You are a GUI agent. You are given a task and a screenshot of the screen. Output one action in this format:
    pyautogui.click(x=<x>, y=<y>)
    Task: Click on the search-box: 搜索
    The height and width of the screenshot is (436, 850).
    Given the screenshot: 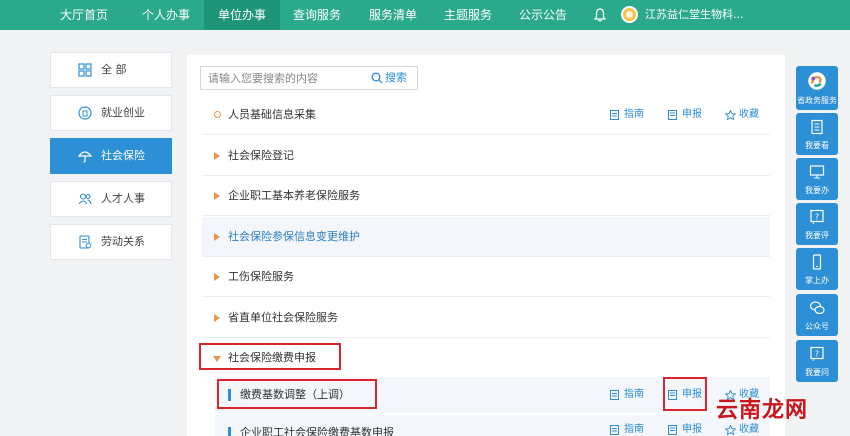 What is the action you would take?
    pyautogui.click(x=309, y=78)
    